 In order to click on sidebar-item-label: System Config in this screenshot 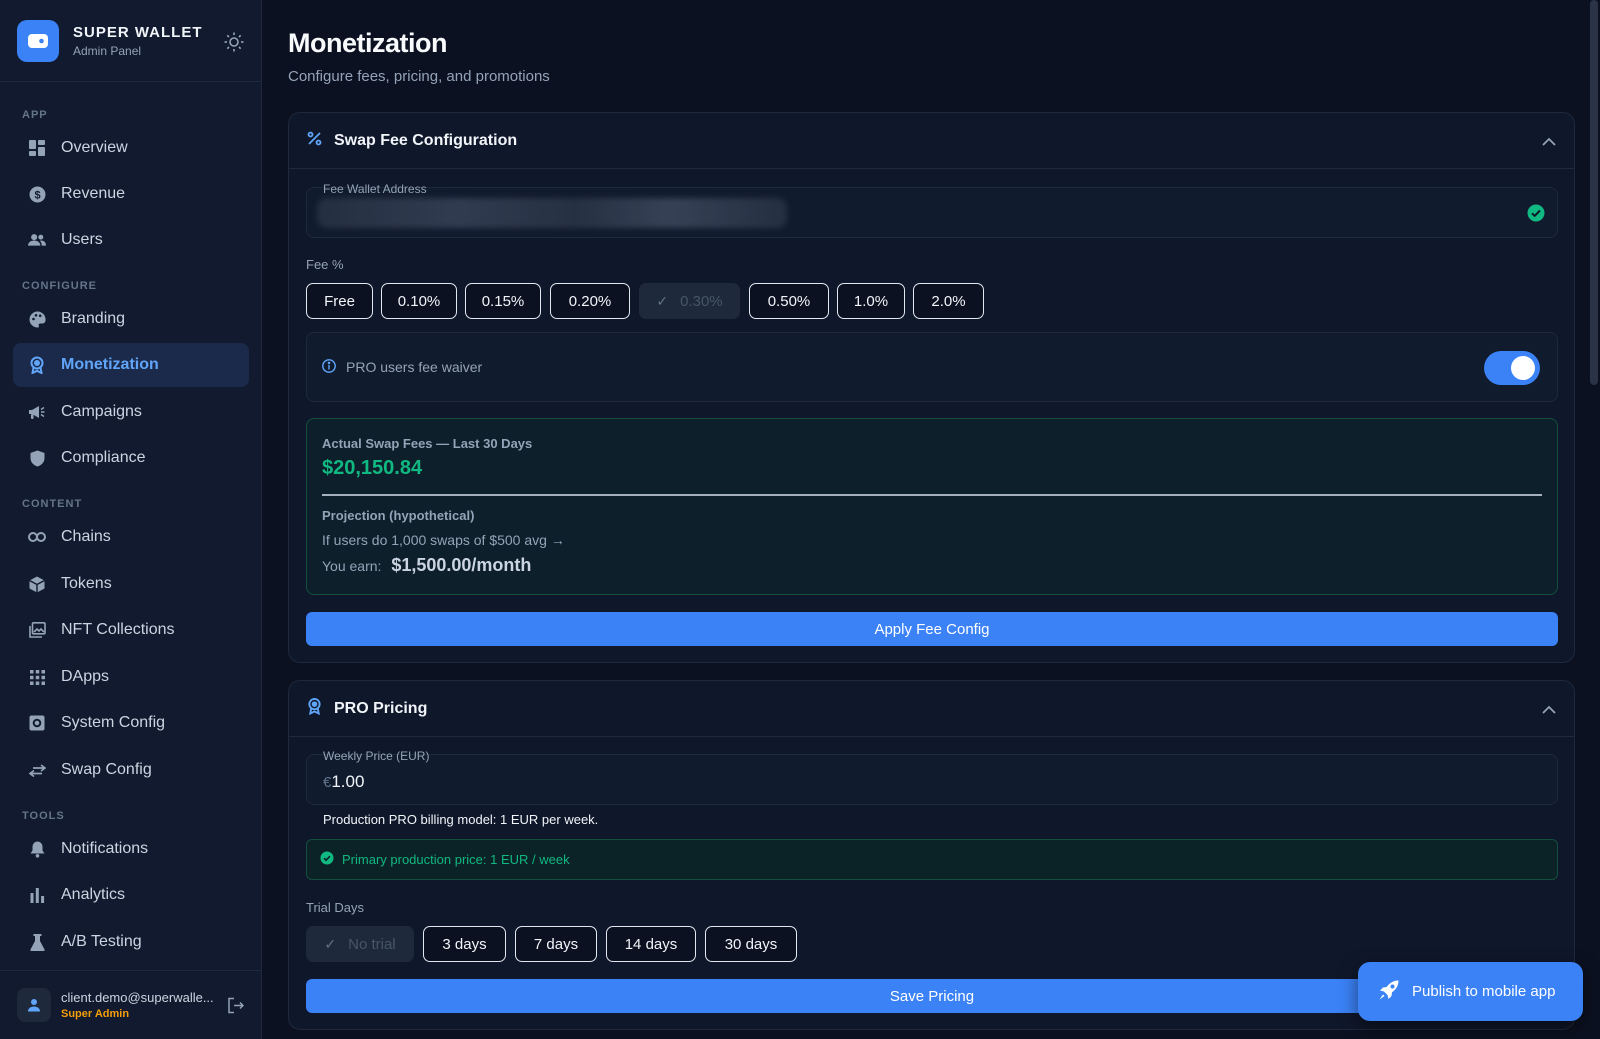, I will do `click(113, 722)`.